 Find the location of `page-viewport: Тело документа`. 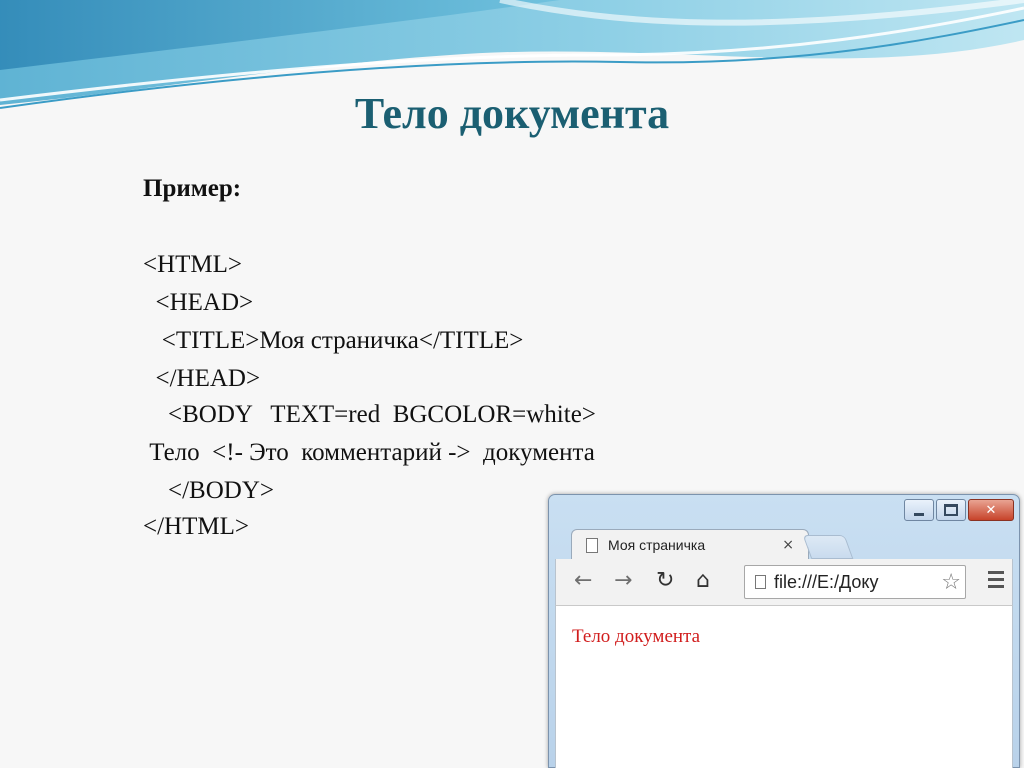

page-viewport: Тело документа is located at coordinates (784, 686).